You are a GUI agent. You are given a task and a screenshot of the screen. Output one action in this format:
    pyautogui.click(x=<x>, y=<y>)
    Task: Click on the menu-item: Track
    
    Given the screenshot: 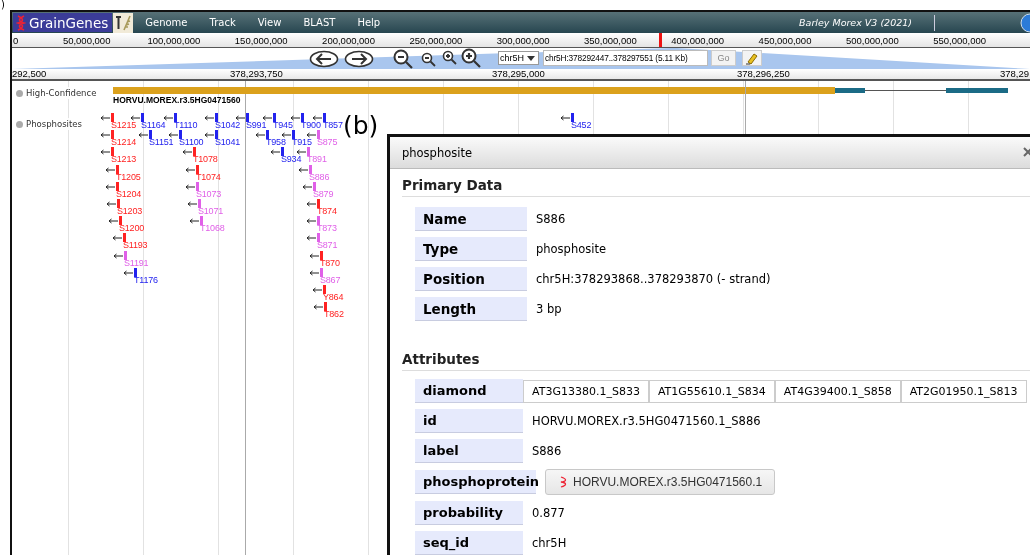 What is the action you would take?
    pyautogui.click(x=222, y=22)
    